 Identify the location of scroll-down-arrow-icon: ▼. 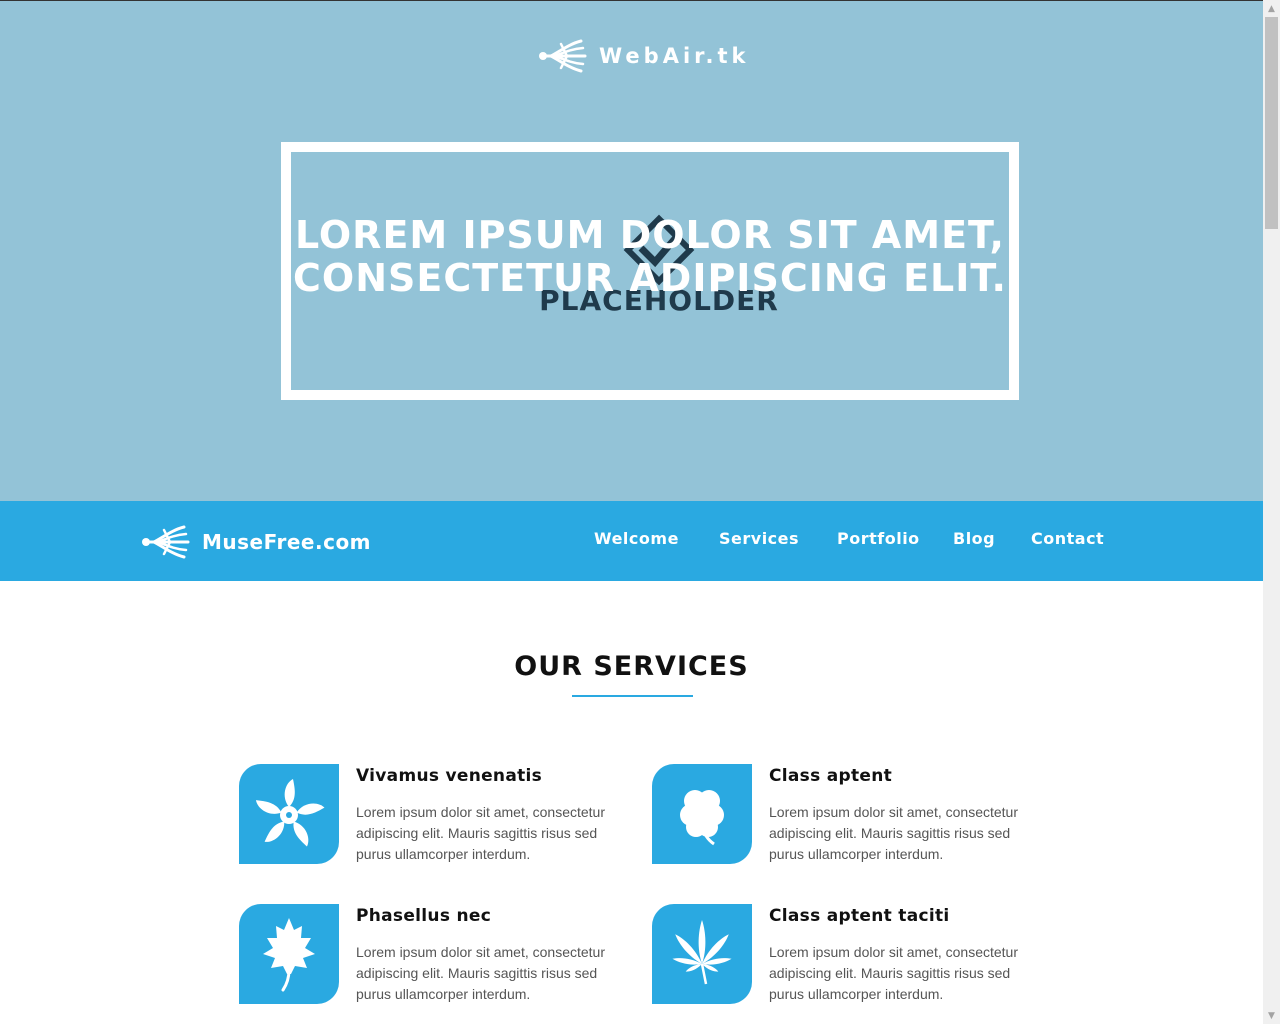
(1271, 1015).